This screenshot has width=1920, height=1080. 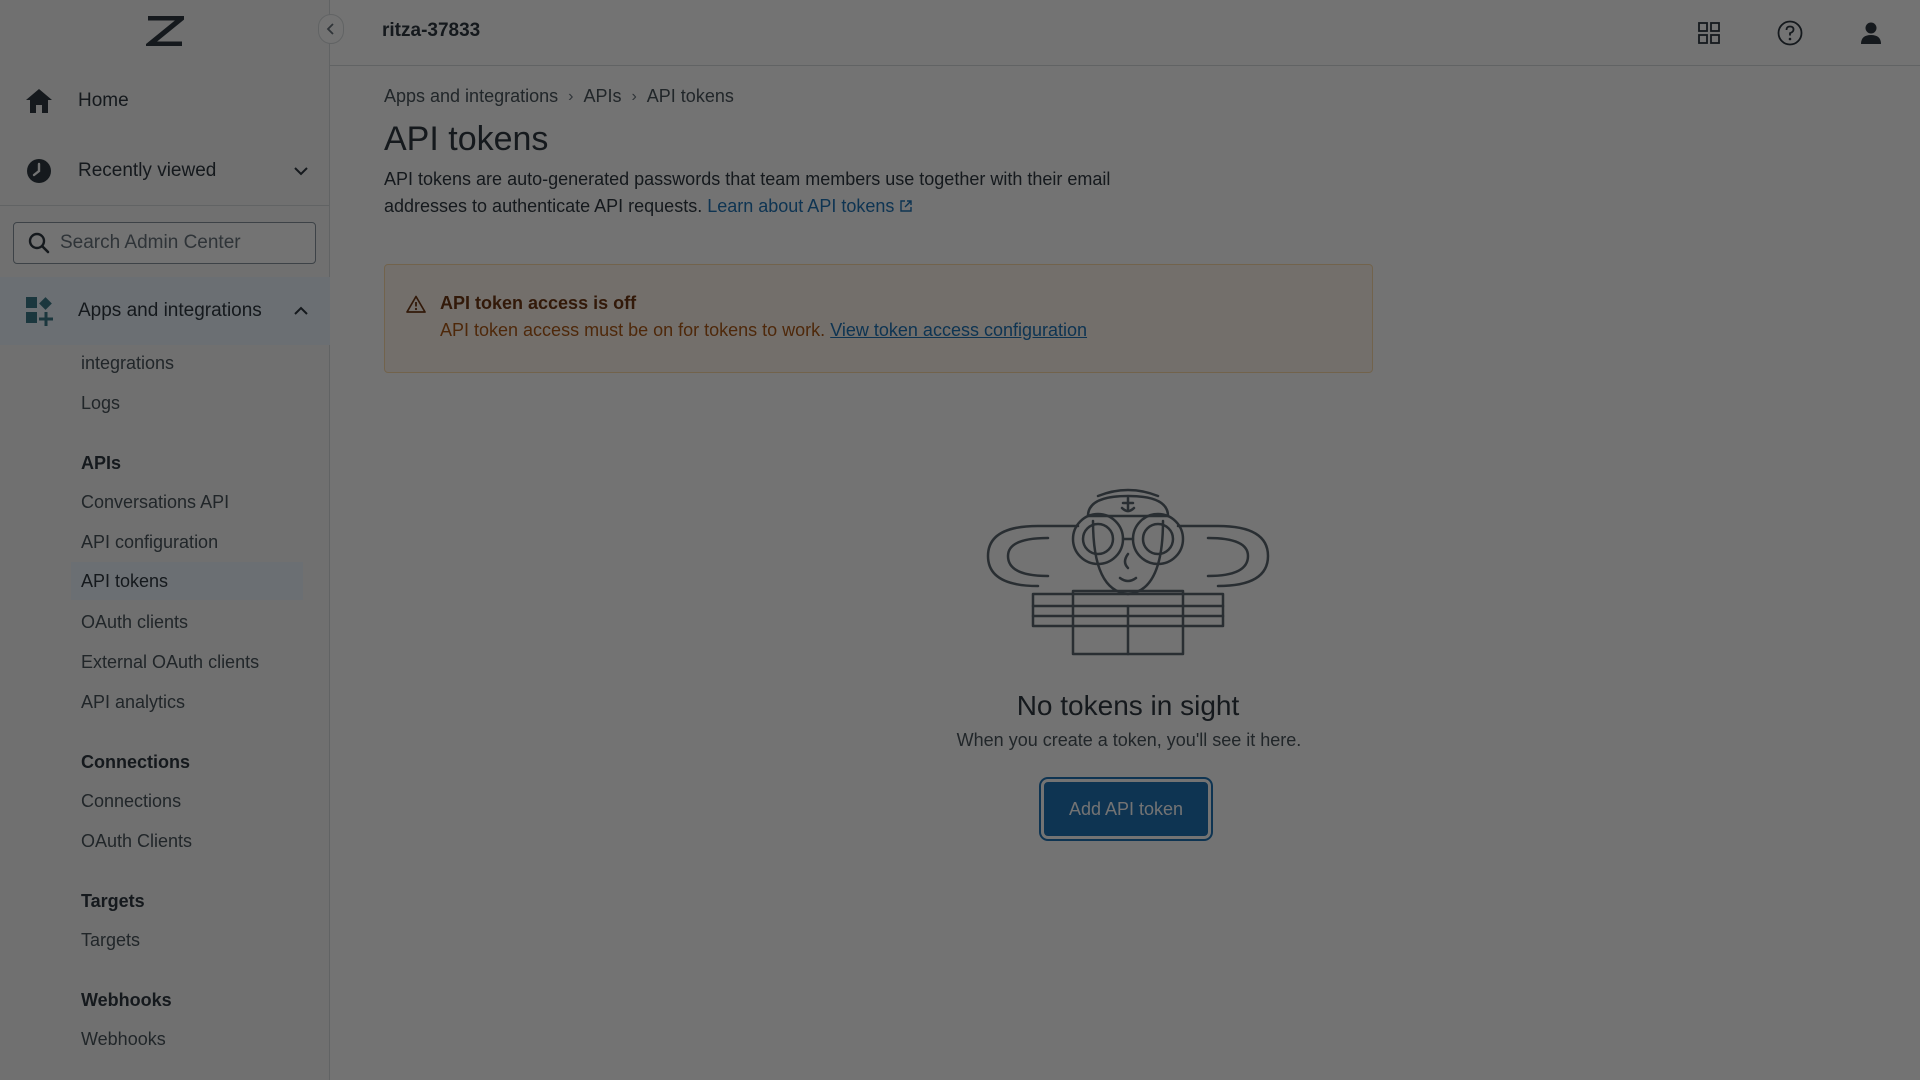 I want to click on sidebar-section-apps-and-integrations: Apps and integrations, so click(x=165, y=311).